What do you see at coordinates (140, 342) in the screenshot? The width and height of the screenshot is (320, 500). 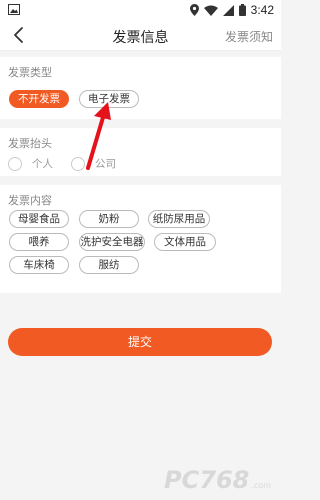 I see `submit-button: 提交` at bounding box center [140, 342].